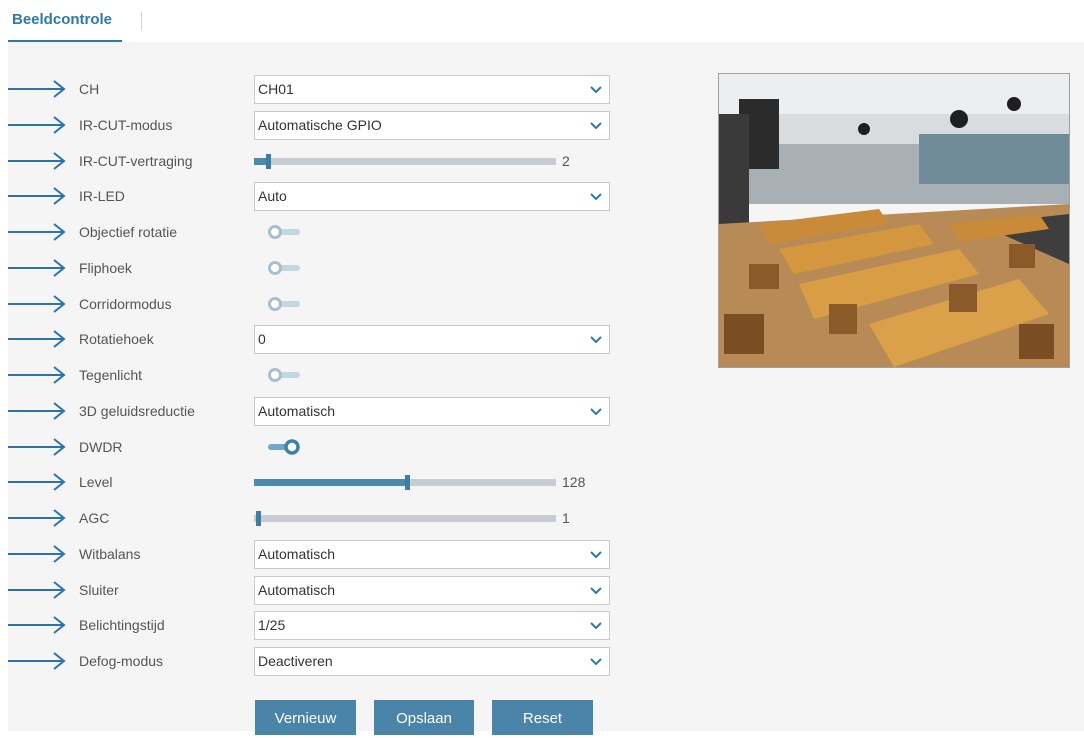 The height and width of the screenshot is (738, 1084). I want to click on setting-row-ch: CH CH01, so click(318, 89).